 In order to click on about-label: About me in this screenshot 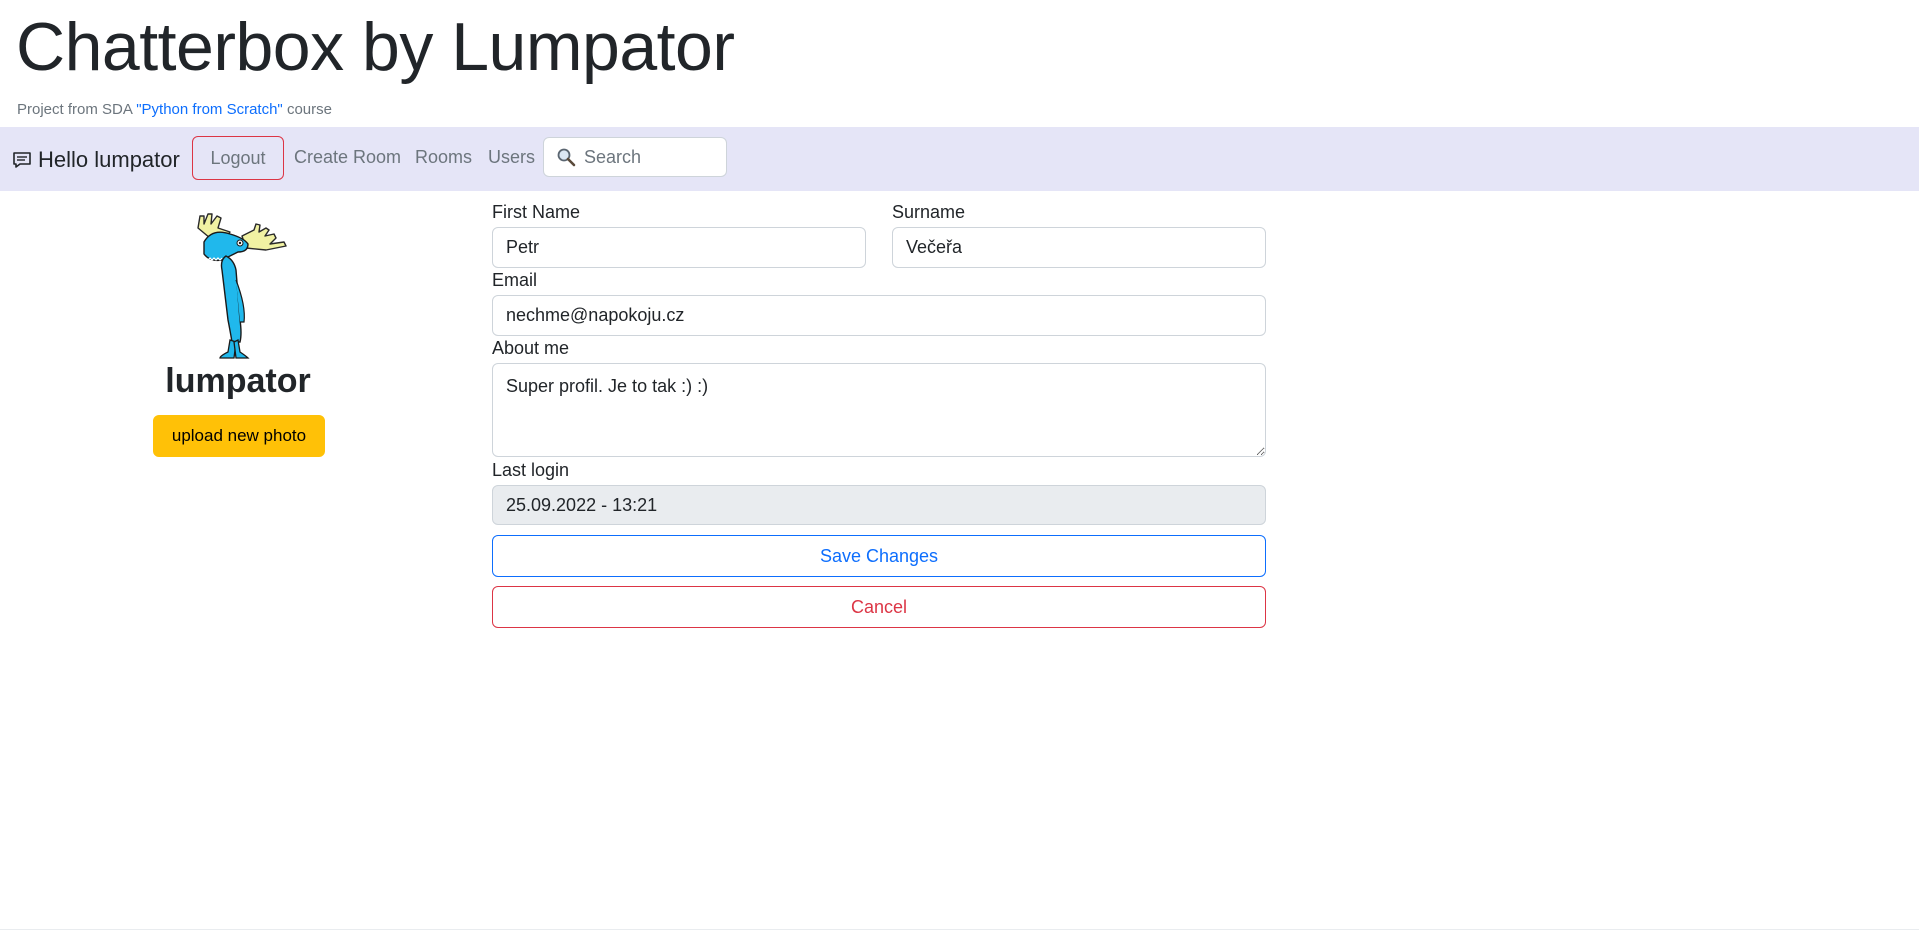, I will do `click(531, 348)`.